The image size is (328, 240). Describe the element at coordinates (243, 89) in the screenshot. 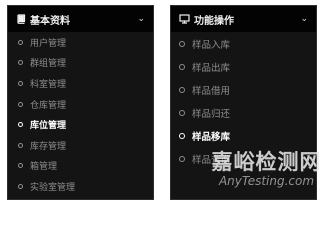

I see `menu-item: 样品借用` at that location.